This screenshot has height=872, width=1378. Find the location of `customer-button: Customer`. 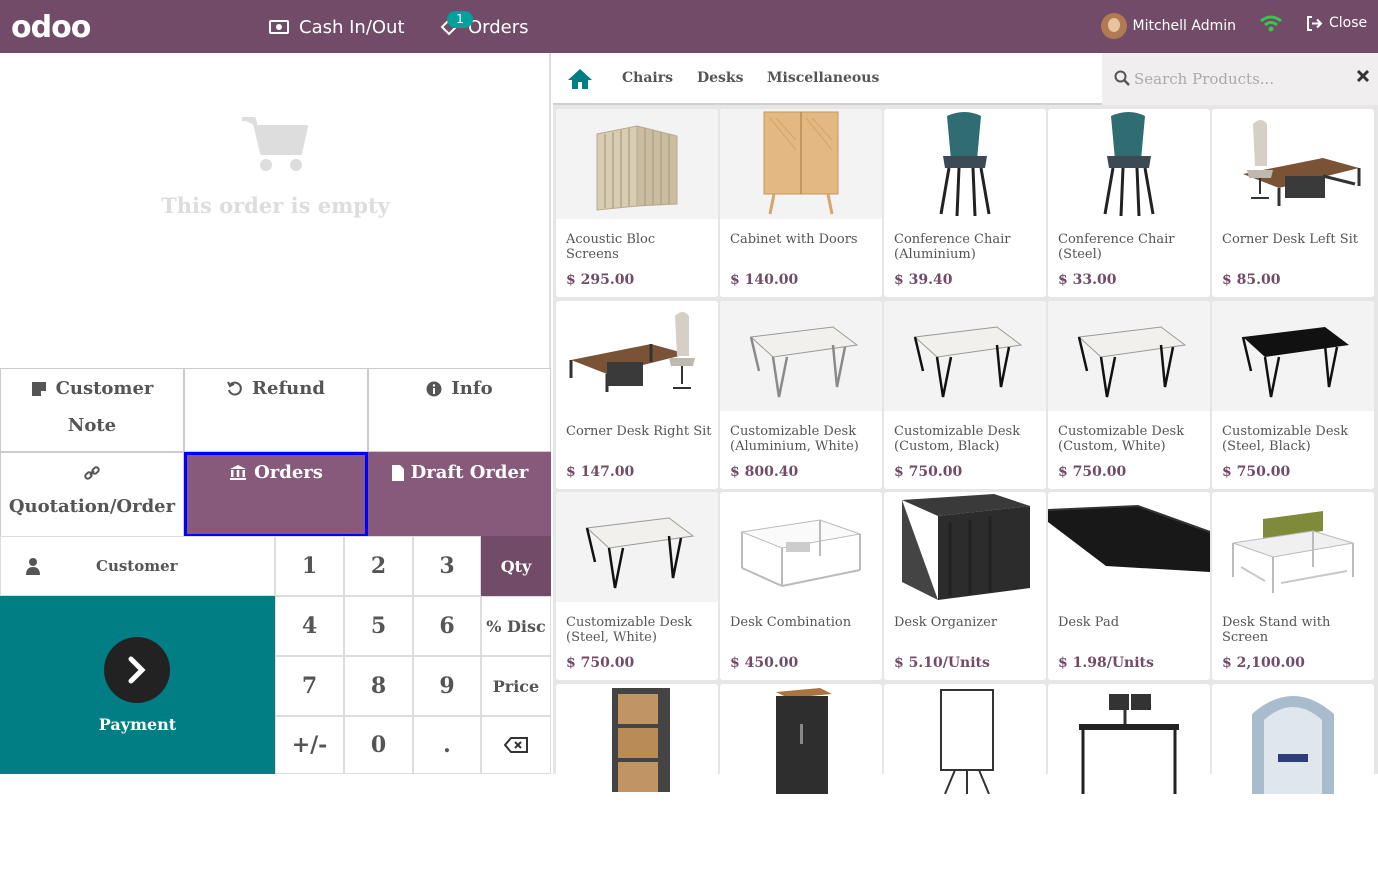

customer-button: Customer is located at coordinates (137, 566).